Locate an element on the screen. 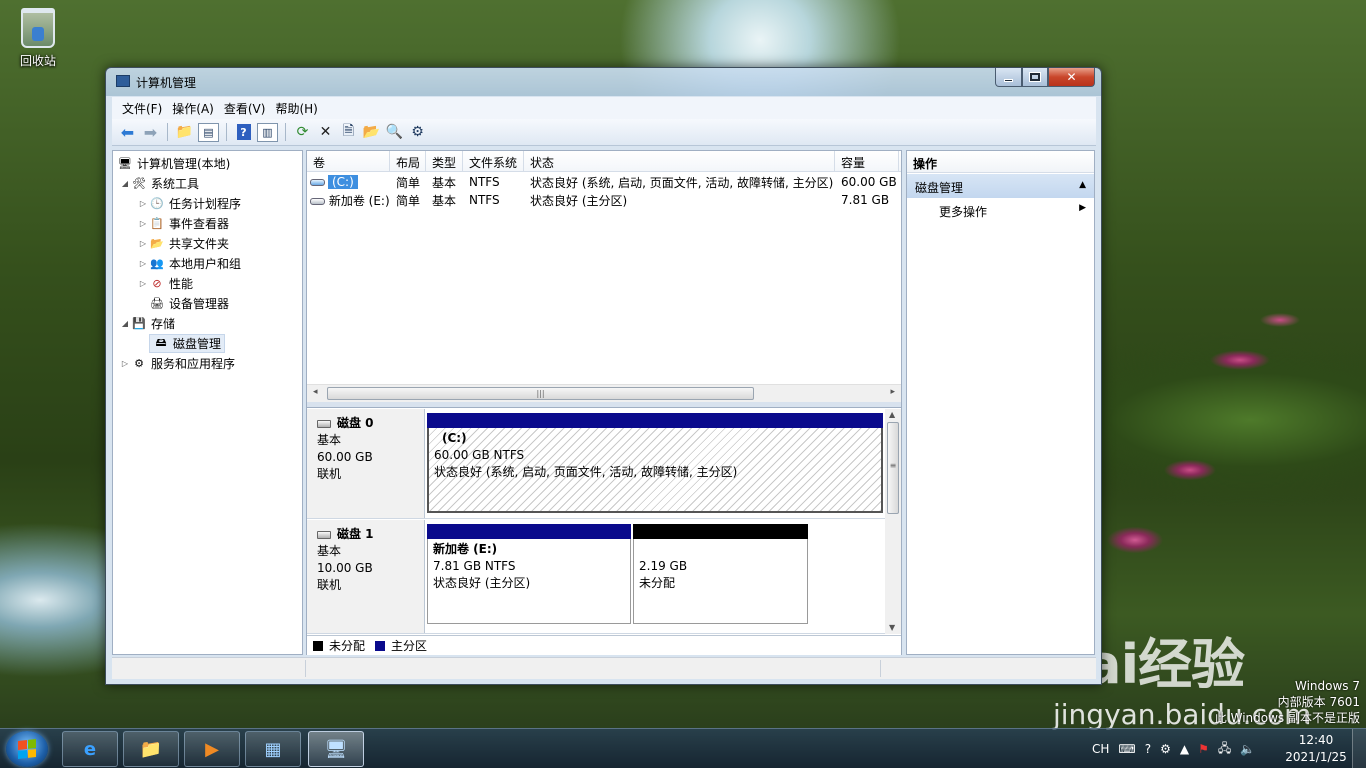  taskbar-internet-explorer: e is located at coordinates (90, 749).